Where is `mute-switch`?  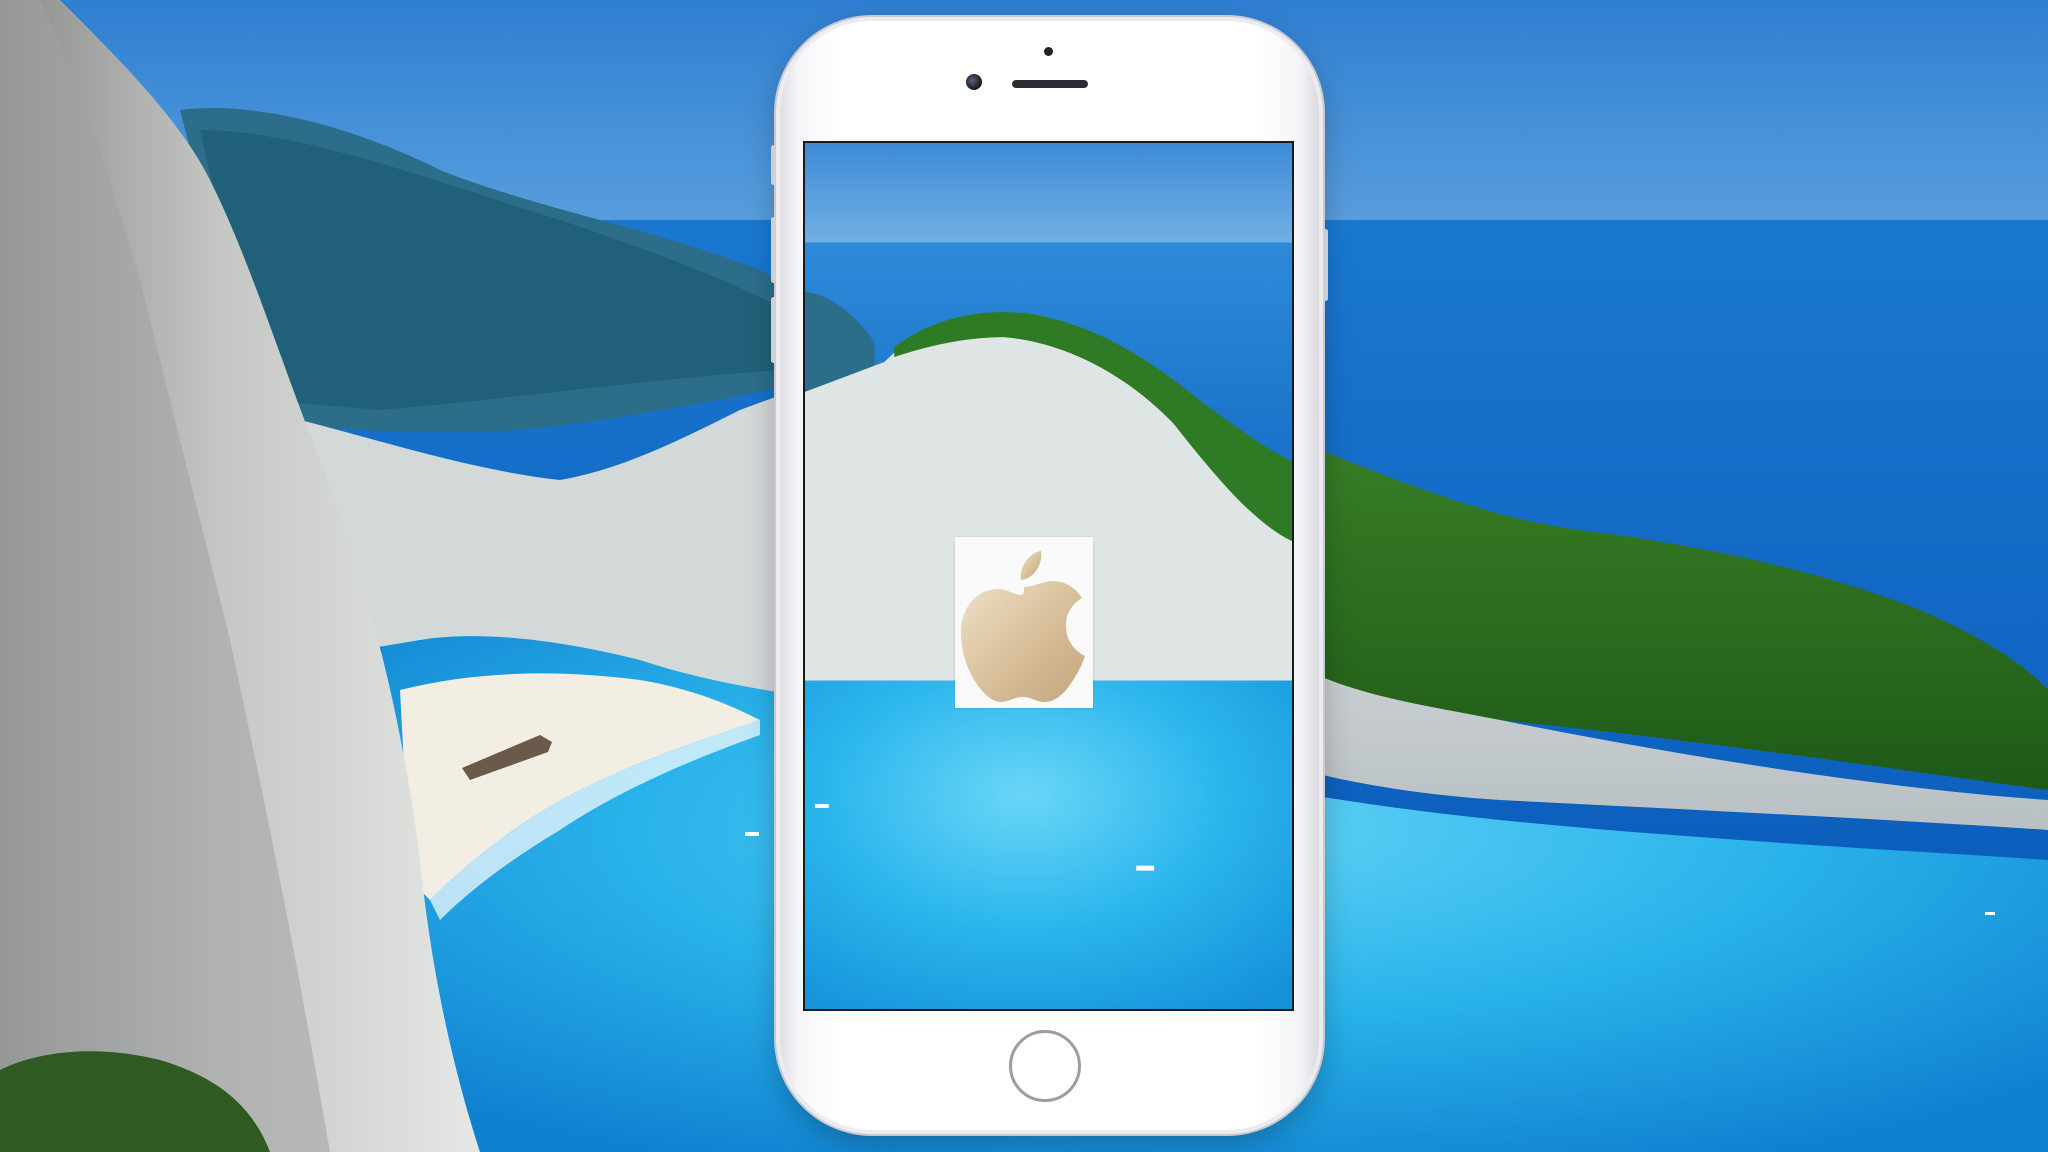 mute-switch is located at coordinates (773, 165).